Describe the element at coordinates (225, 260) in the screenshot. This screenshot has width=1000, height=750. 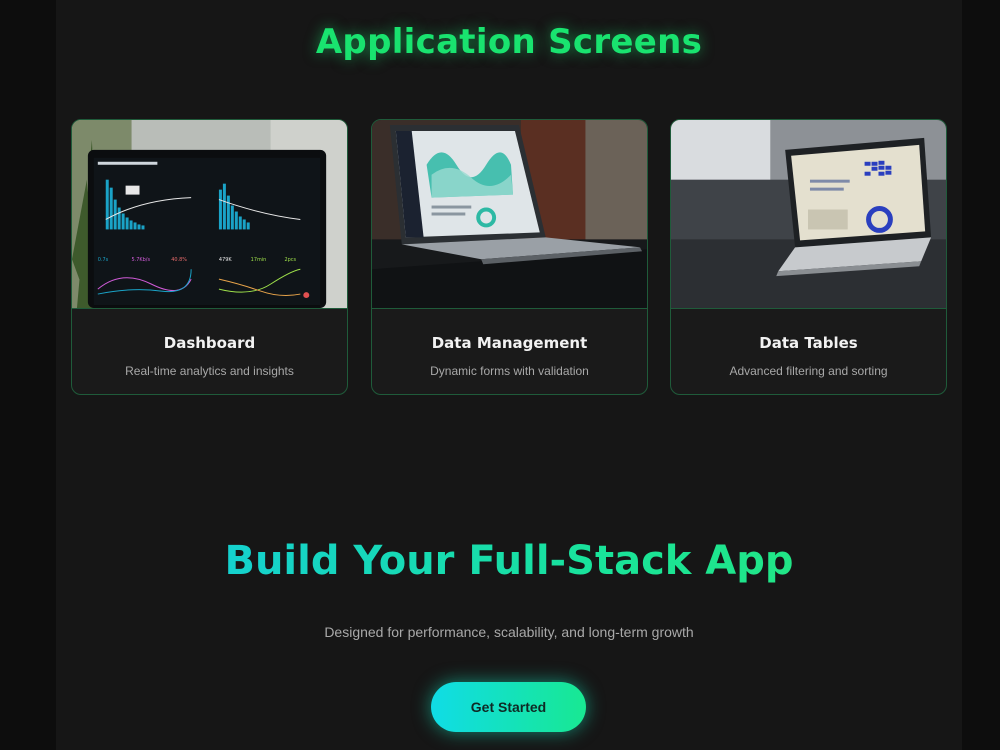
I see `svg-text: 479K` at that location.